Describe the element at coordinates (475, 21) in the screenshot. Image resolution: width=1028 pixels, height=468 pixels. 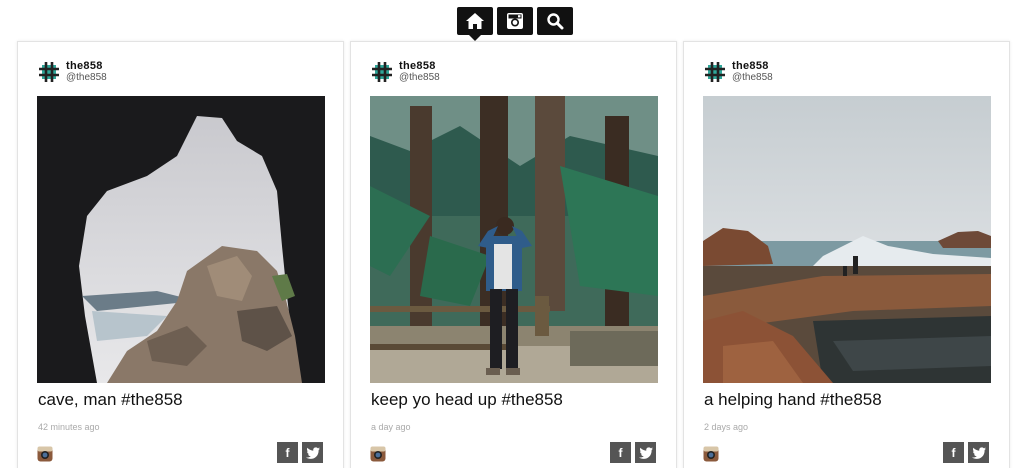
I see `home-icon` at that location.